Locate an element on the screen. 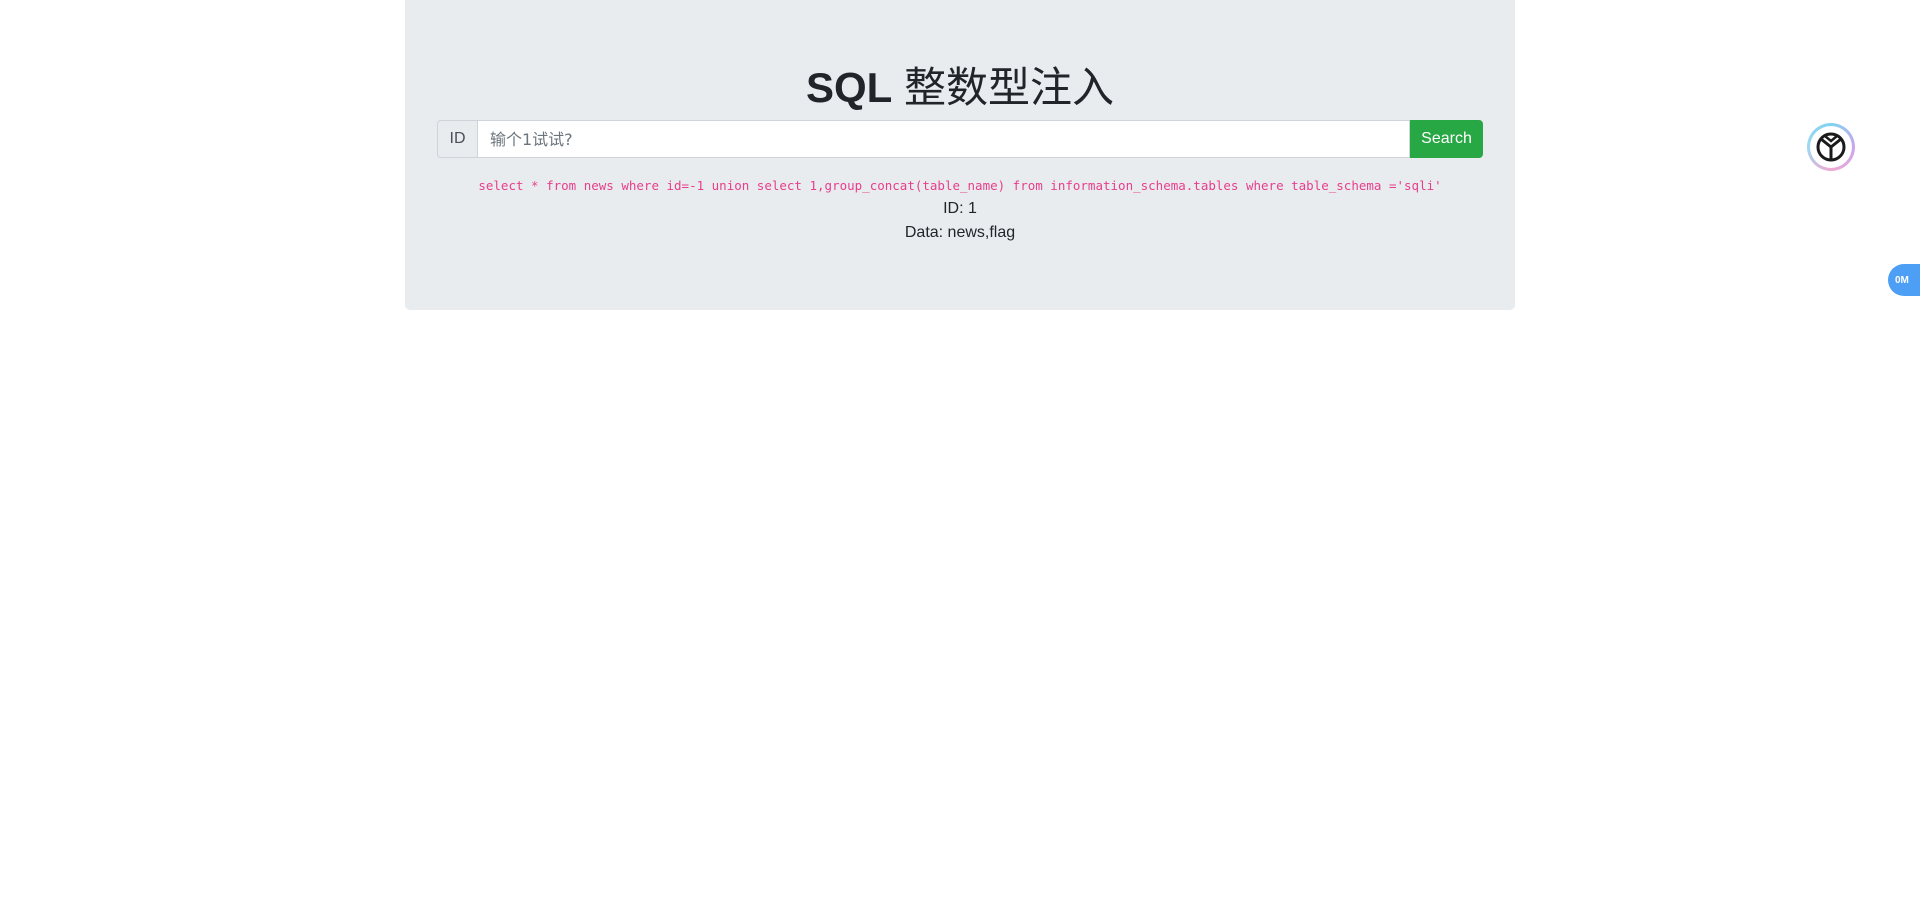 The image size is (1920, 911). result-data-line: Data: news,flag is located at coordinates (960, 232).